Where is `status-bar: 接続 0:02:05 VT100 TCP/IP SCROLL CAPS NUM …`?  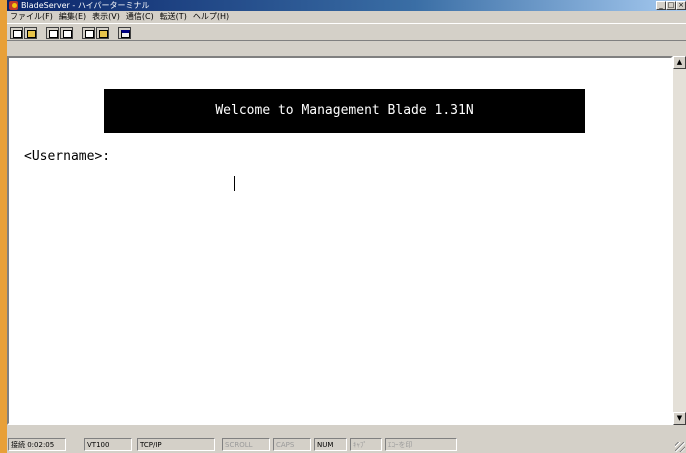
status-bar: 接続 0:02:05 VT100 TCP/IP SCROLL CAPS NUM … is located at coordinates (346, 444).